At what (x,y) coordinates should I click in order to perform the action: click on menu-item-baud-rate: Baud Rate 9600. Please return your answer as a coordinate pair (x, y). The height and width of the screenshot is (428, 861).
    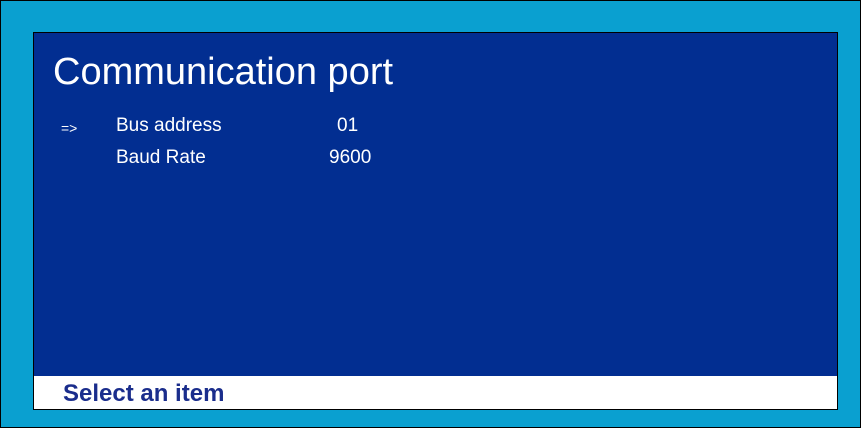
    Looking at the image, I should click on (435, 160).